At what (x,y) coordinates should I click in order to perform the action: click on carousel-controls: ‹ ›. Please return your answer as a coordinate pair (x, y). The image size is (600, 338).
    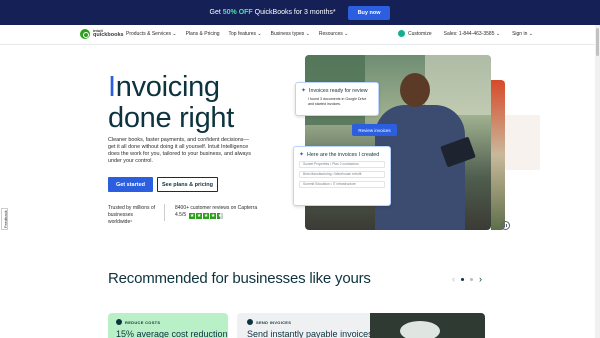
    Looking at the image, I should click on (467, 279).